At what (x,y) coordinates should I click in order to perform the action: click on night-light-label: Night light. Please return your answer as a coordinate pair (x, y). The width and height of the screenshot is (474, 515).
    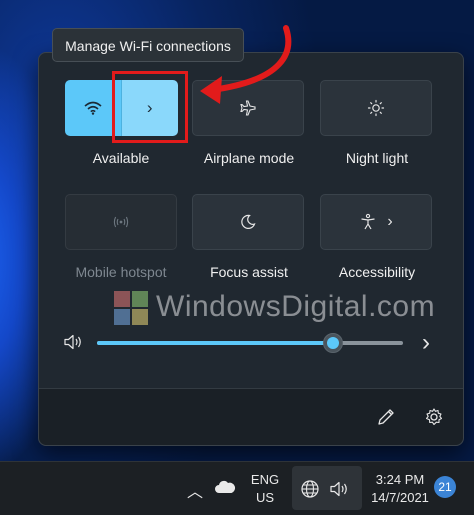
    Looking at the image, I should click on (377, 158).